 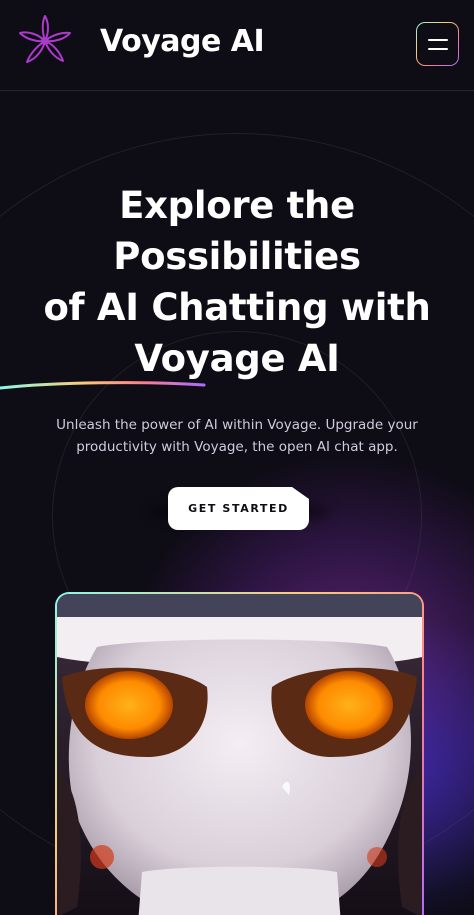 I want to click on preview-top-bar, so click(x=239, y=605).